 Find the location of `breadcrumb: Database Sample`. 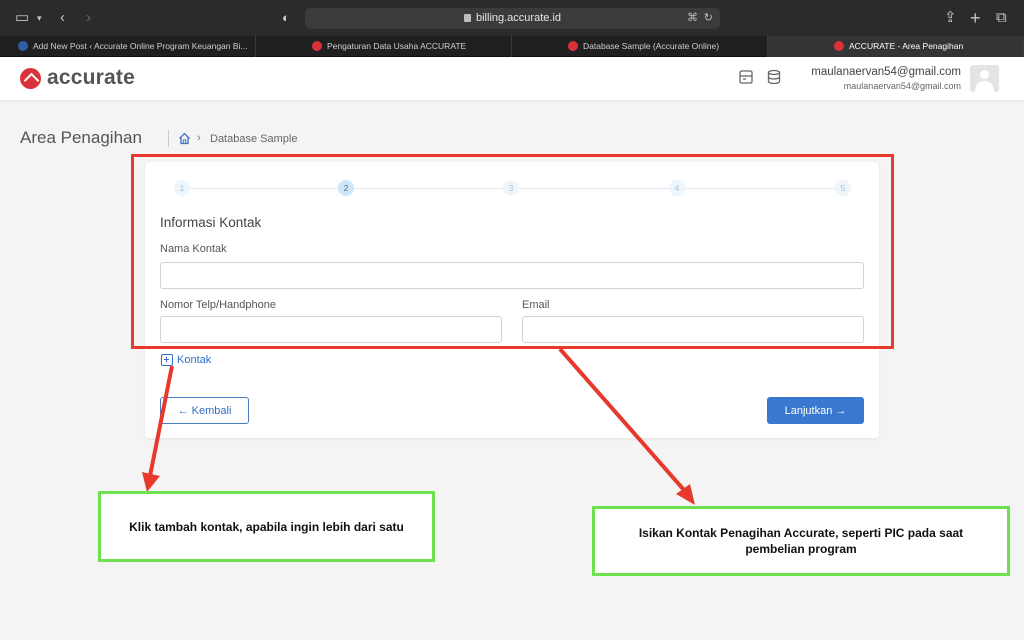

breadcrumb: Database Sample is located at coordinates (253, 139).